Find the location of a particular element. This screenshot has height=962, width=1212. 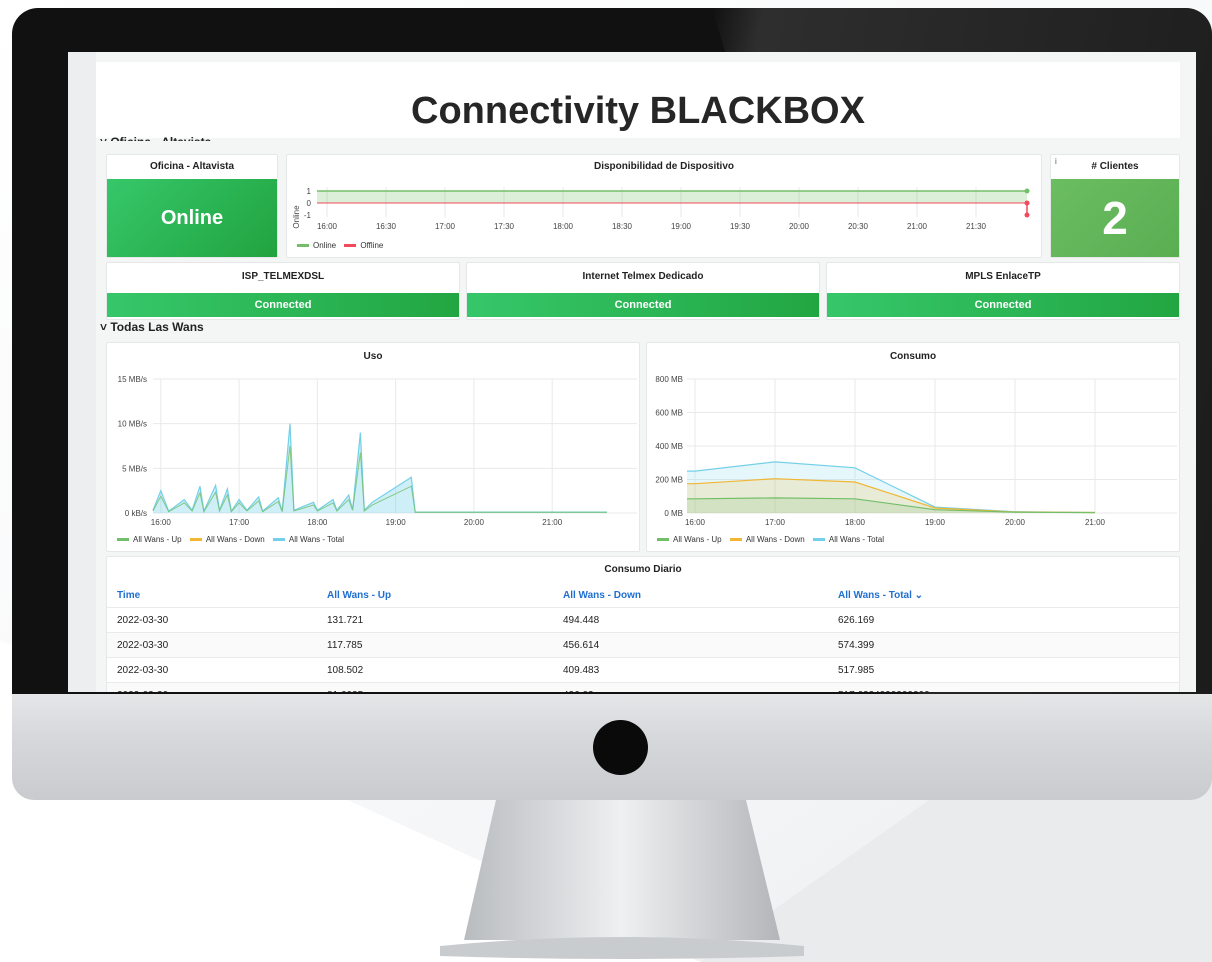

cell-up: 117.785 is located at coordinates (435, 645).